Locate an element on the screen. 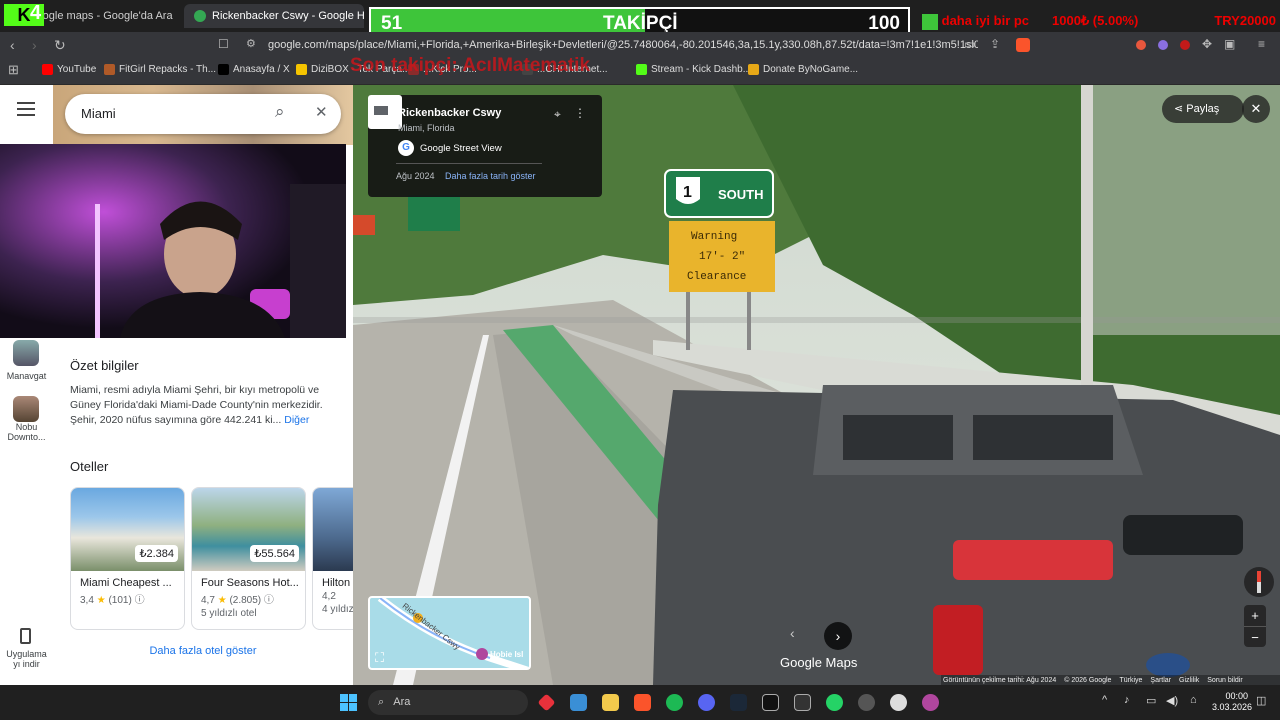  hotel-rating: 3,4 is located at coordinates (87, 600).